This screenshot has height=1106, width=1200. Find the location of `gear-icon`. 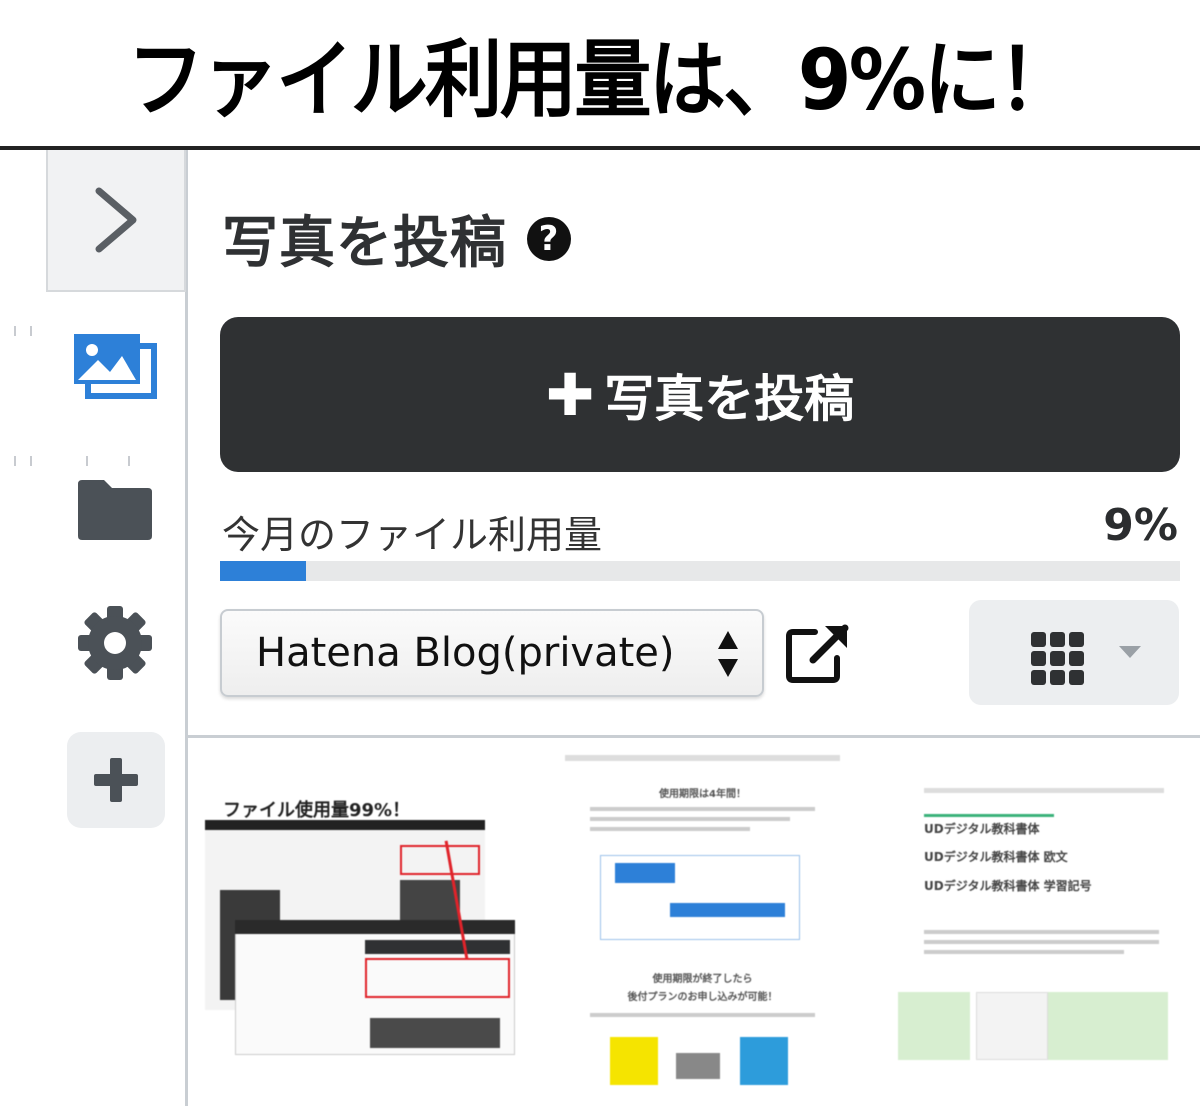

gear-icon is located at coordinates (115, 643).